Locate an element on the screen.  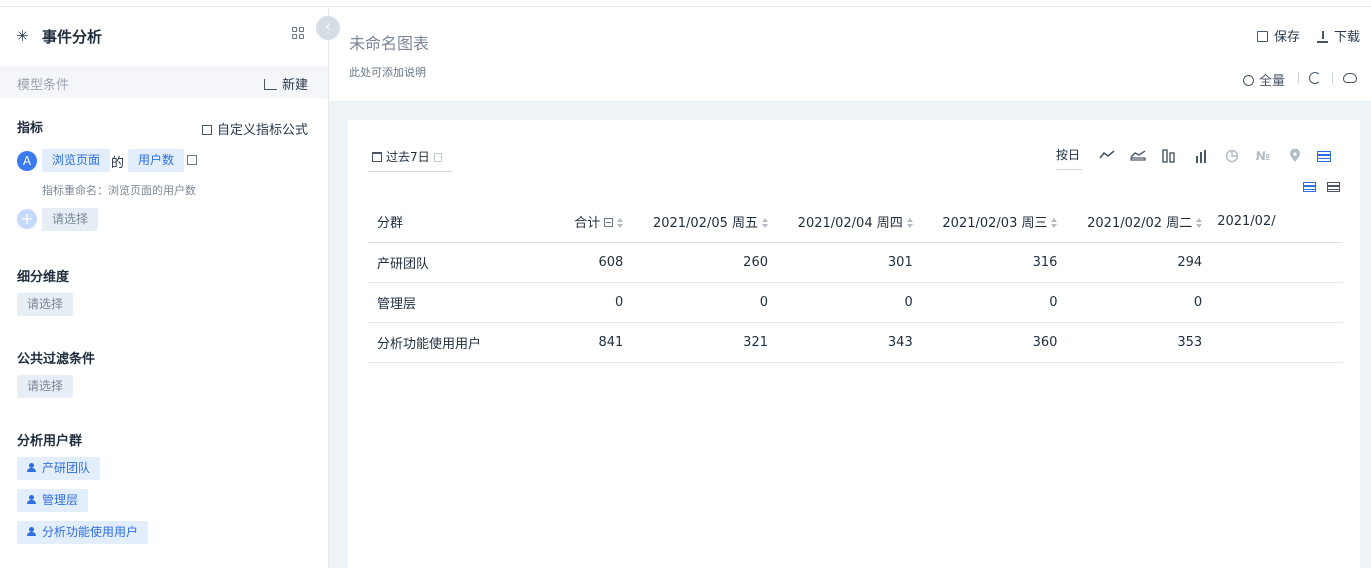
new-chart-icon is located at coordinates (270, 84).